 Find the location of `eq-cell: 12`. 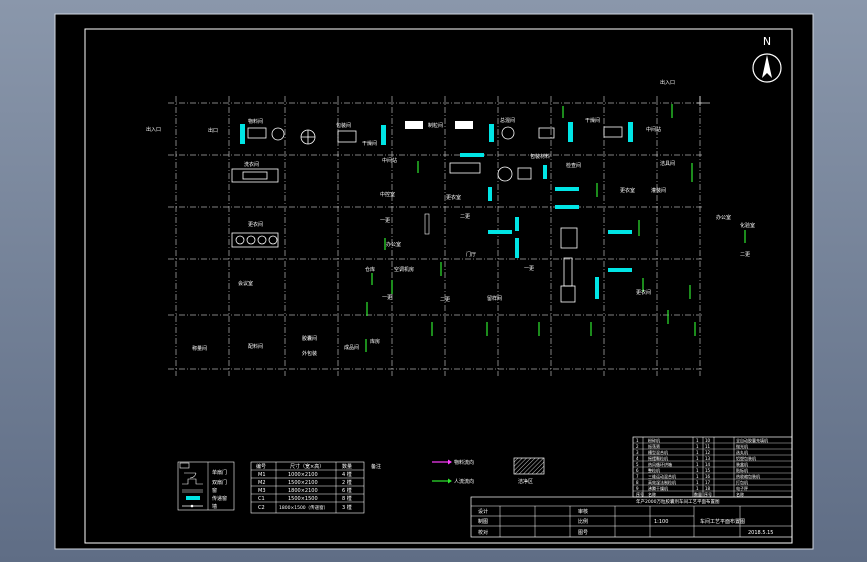

eq-cell: 12 is located at coordinates (708, 452).